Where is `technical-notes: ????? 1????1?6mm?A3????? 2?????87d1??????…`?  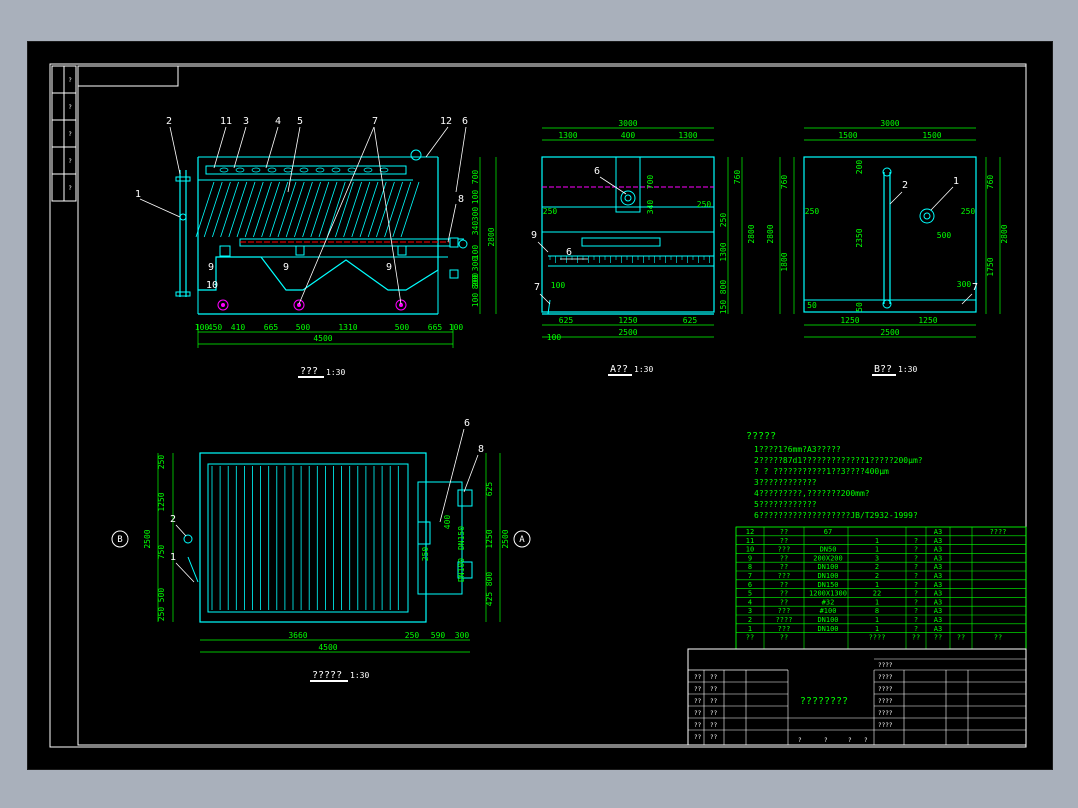 technical-notes: ????? 1????1?6mm?A3????? 2?????87d1??????… is located at coordinates (834, 475).